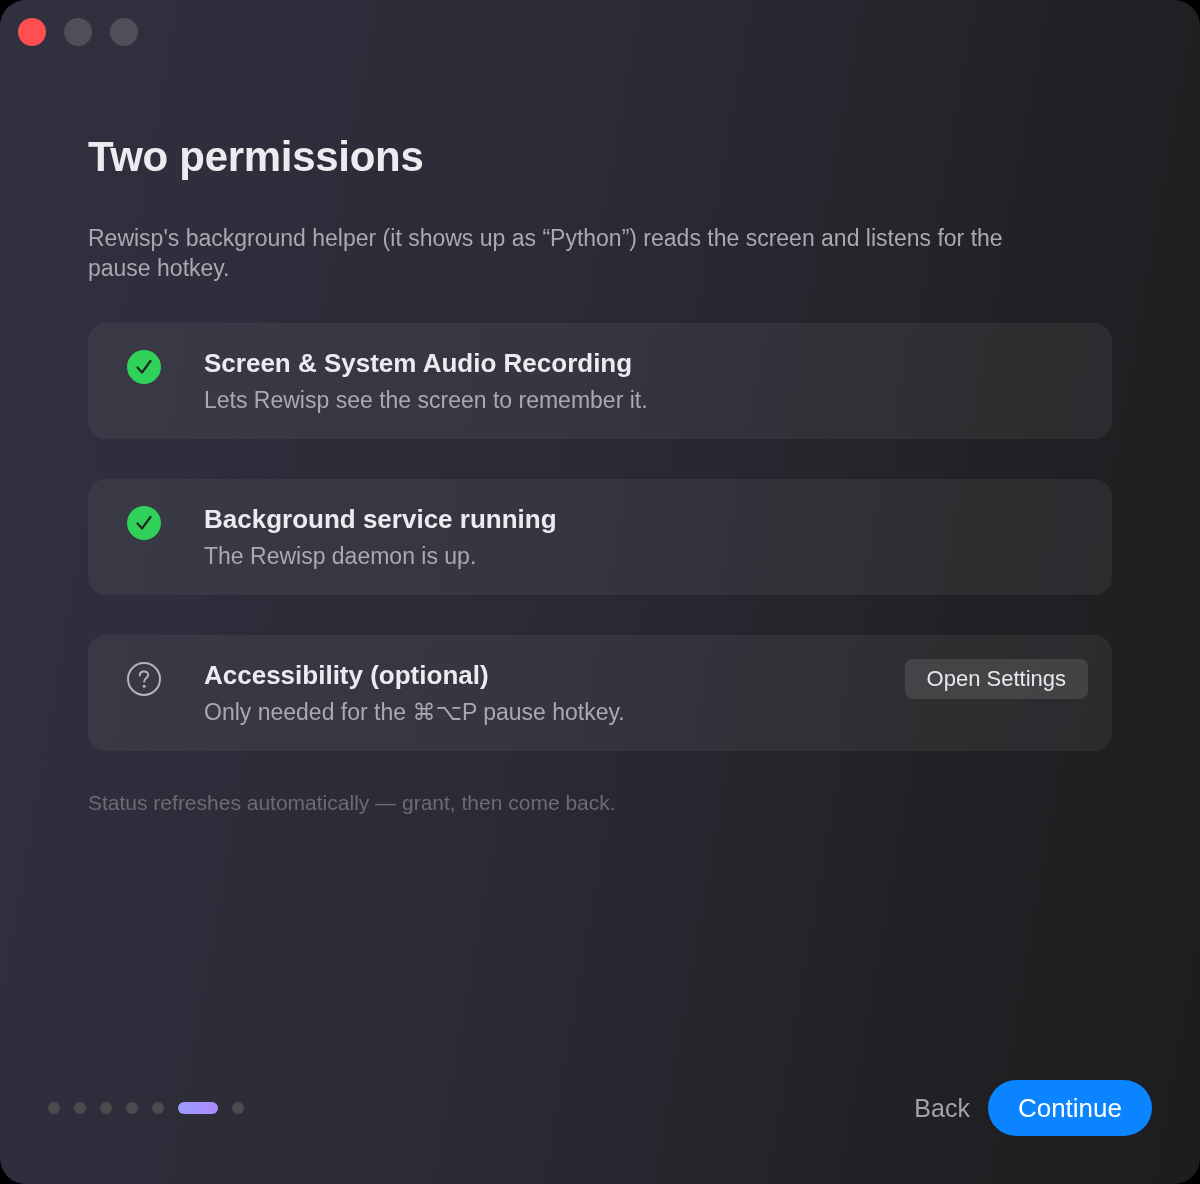 The image size is (1200, 1184). What do you see at coordinates (381, 519) in the screenshot?
I see `permission-title: Background service running` at bounding box center [381, 519].